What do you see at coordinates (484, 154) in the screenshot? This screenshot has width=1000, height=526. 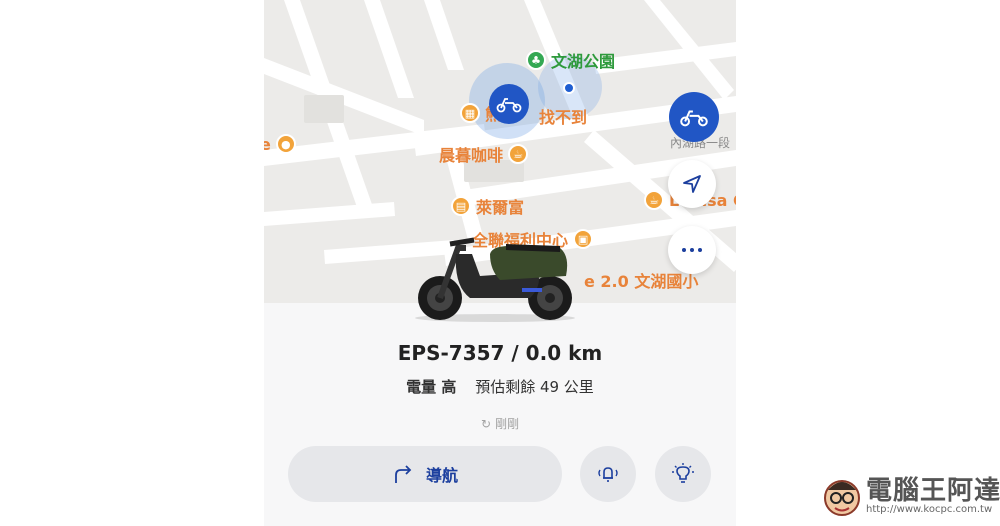 I see `poi-cafe: 晨暮咖啡 ☕` at bounding box center [484, 154].